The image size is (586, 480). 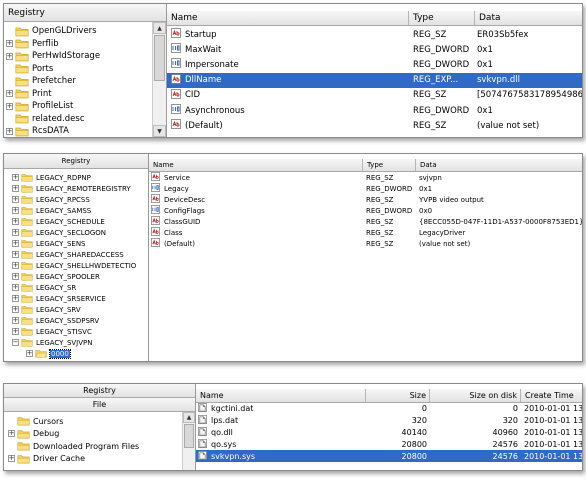 I want to click on tree-item: + Perflib, so click(x=78, y=44).